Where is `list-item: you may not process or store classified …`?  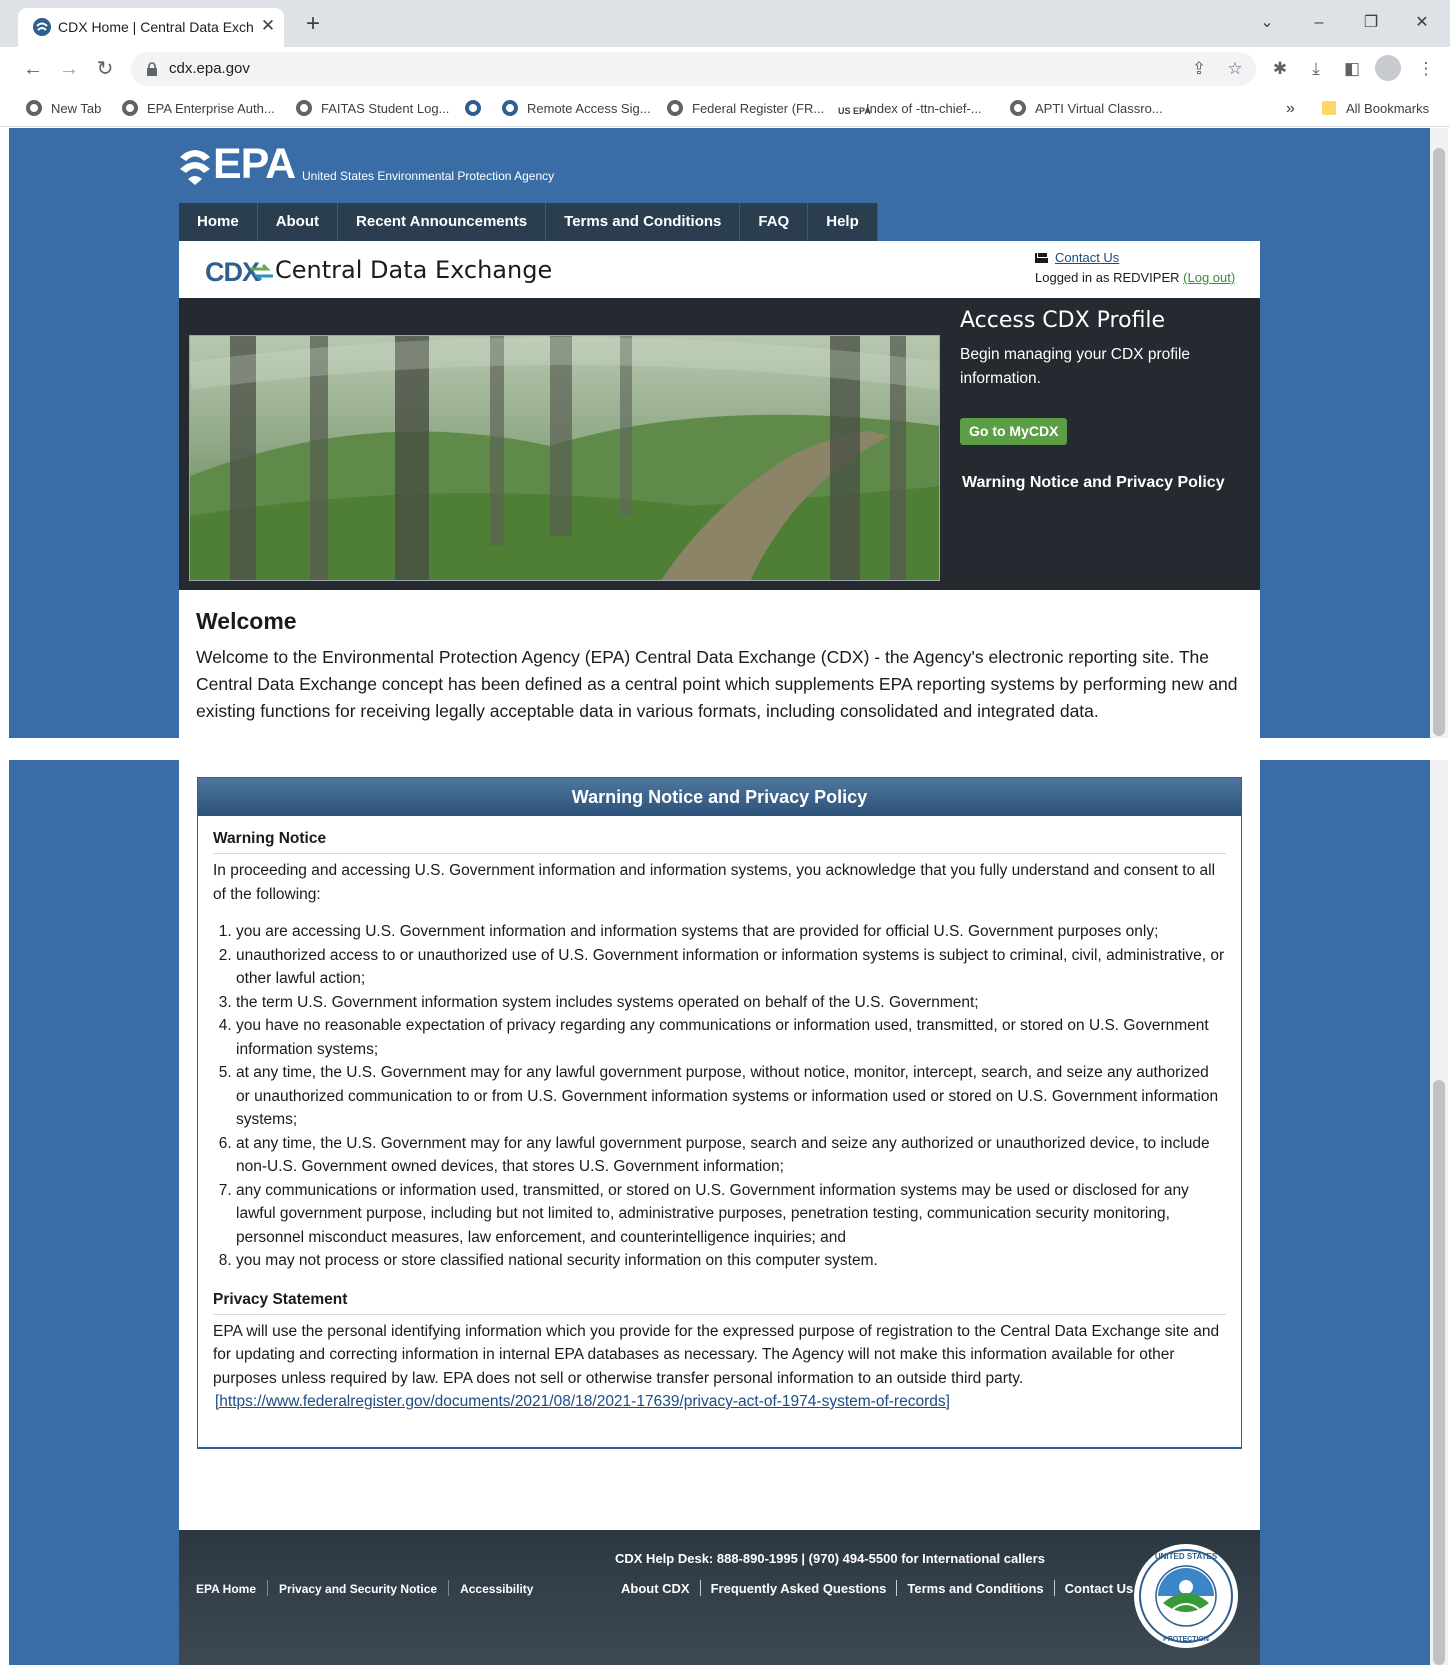 list-item: you may not process or store classified … is located at coordinates (731, 1261).